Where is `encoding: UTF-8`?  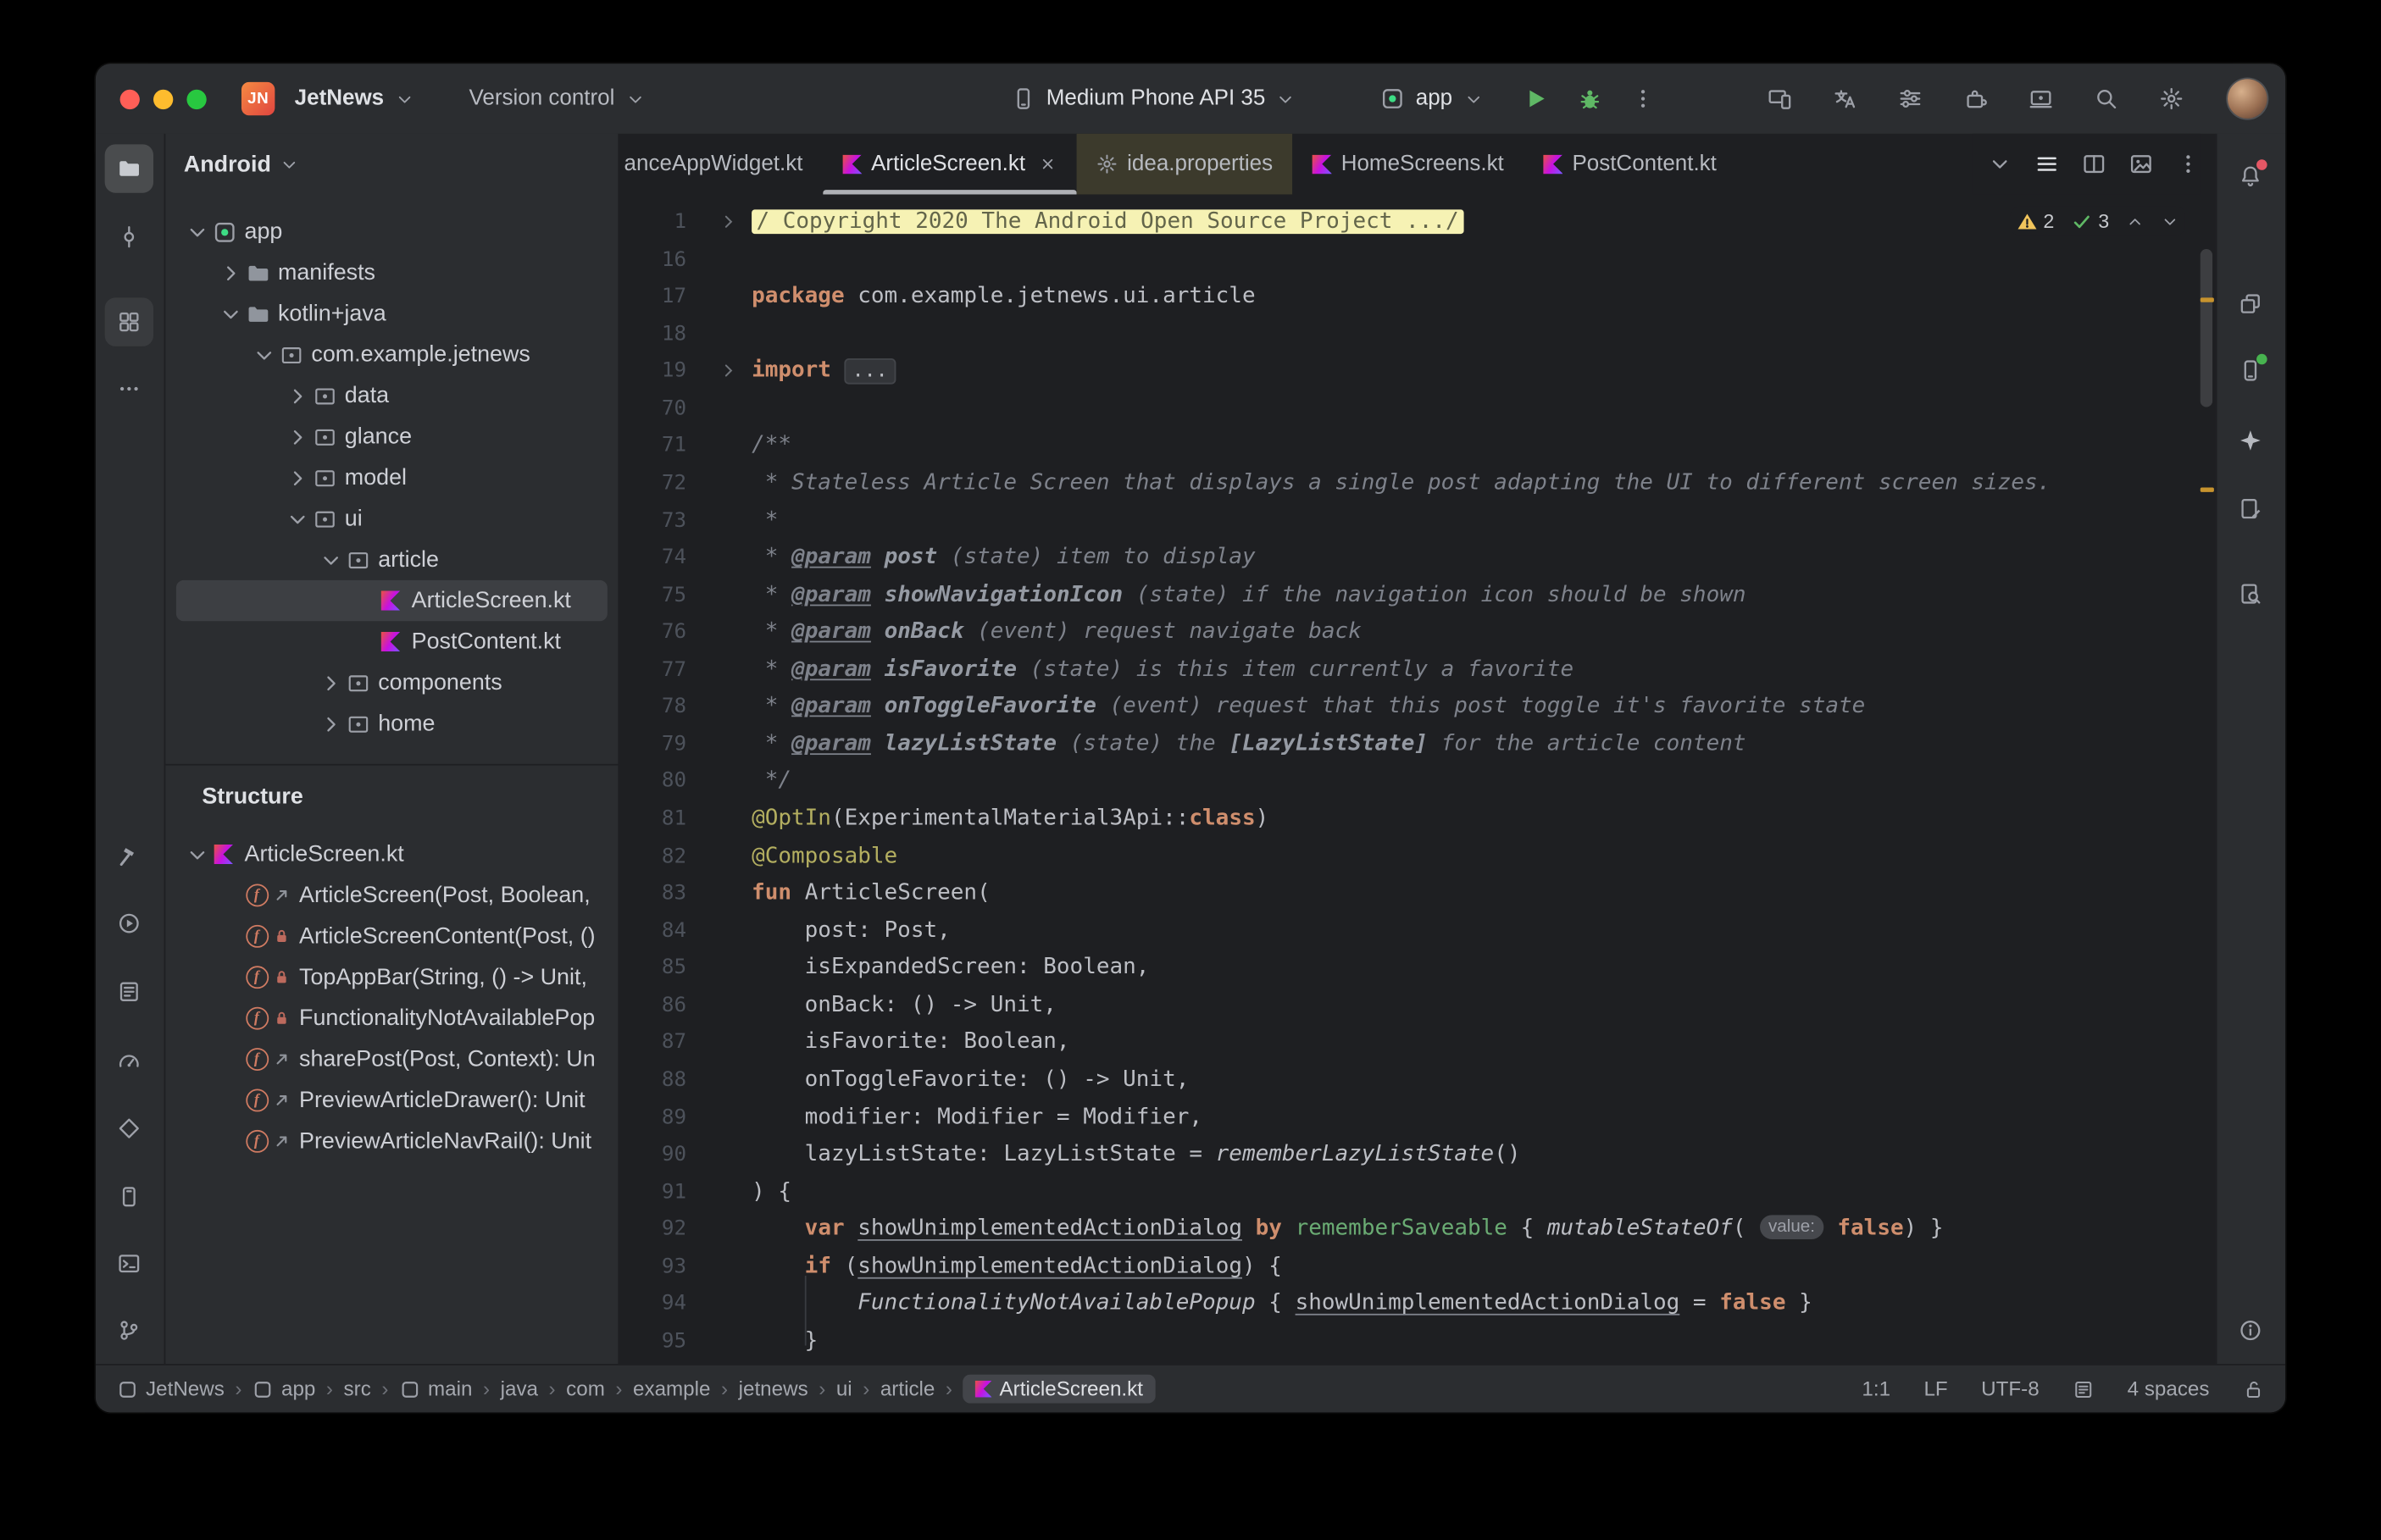 encoding: UTF-8 is located at coordinates (2010, 1388).